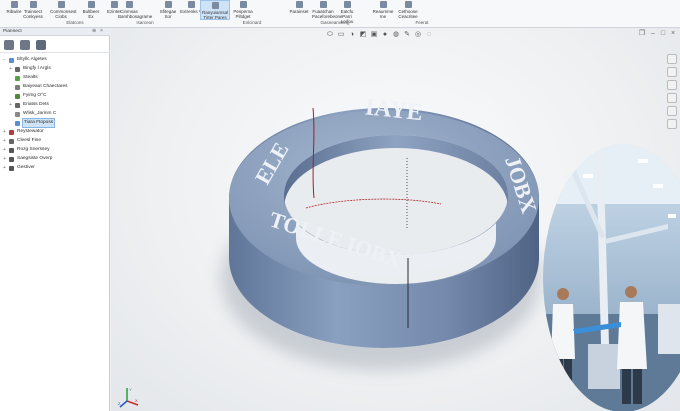 This screenshot has height=411, width=680. Describe the element at coordinates (32, 59) in the screenshot. I see `tree-item-label: Eltyllc Algetes` at that location.